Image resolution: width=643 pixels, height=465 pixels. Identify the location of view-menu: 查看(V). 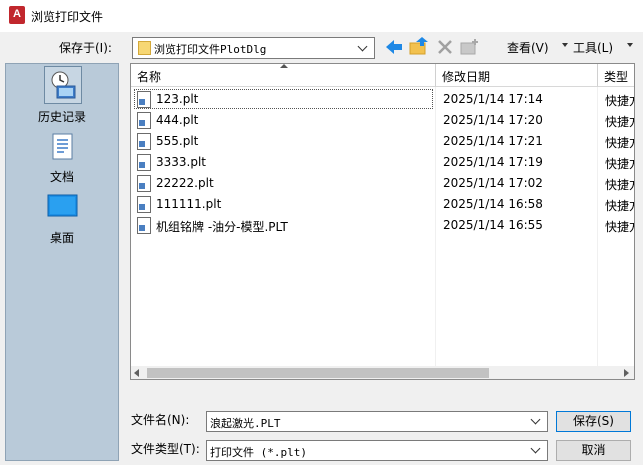
(528, 47).